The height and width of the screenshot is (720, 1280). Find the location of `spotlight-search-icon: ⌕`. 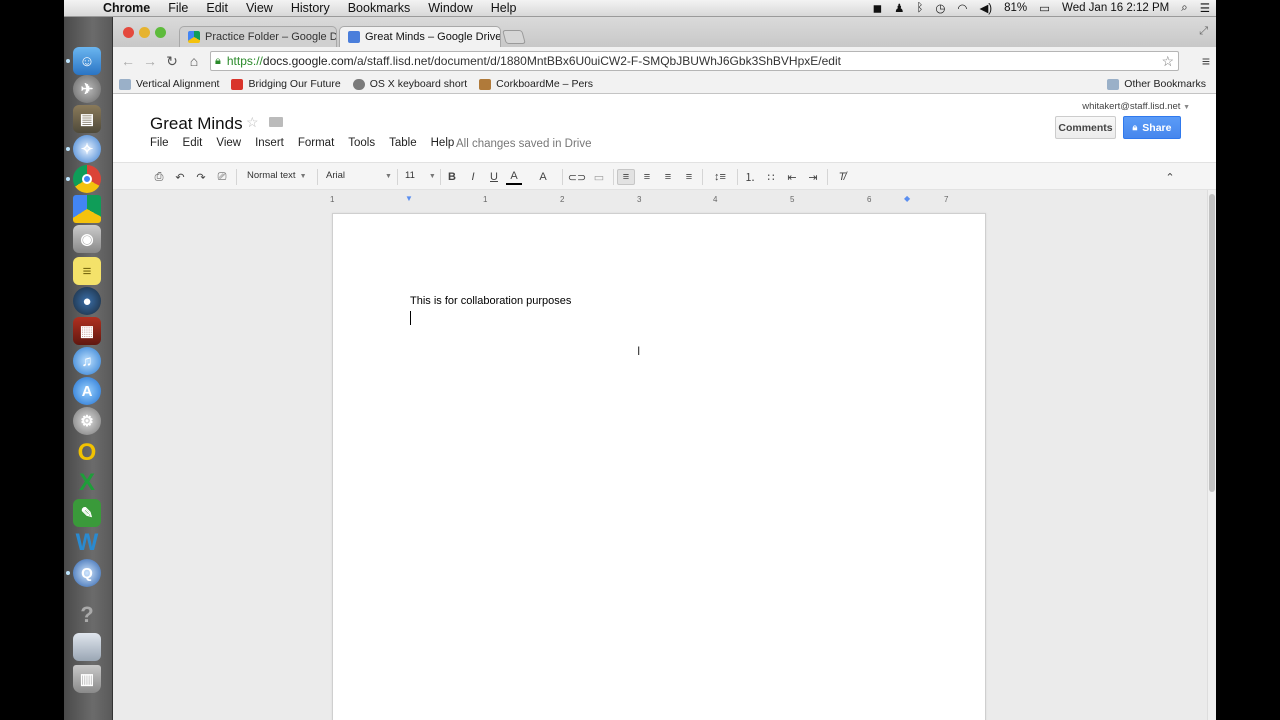

spotlight-search-icon: ⌕ is located at coordinates (1184, 8).